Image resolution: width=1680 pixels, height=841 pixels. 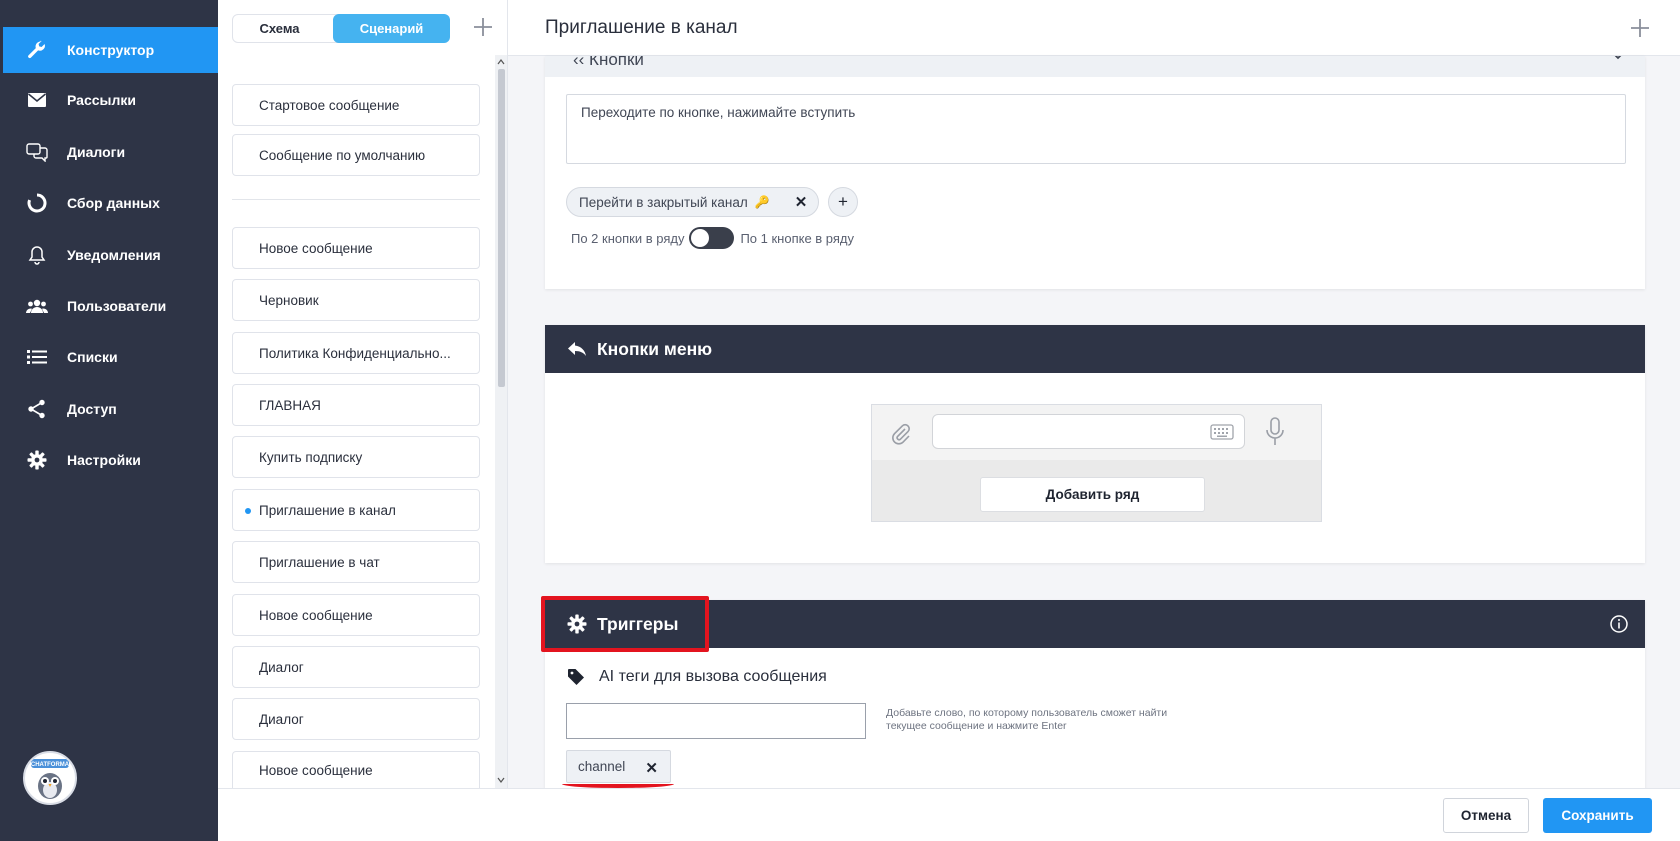 I want to click on nav-item-dialogs: Диалоги, so click(x=109, y=152).